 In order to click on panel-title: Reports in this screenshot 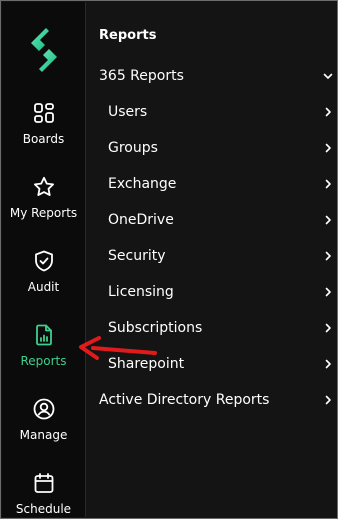, I will do `click(128, 35)`.